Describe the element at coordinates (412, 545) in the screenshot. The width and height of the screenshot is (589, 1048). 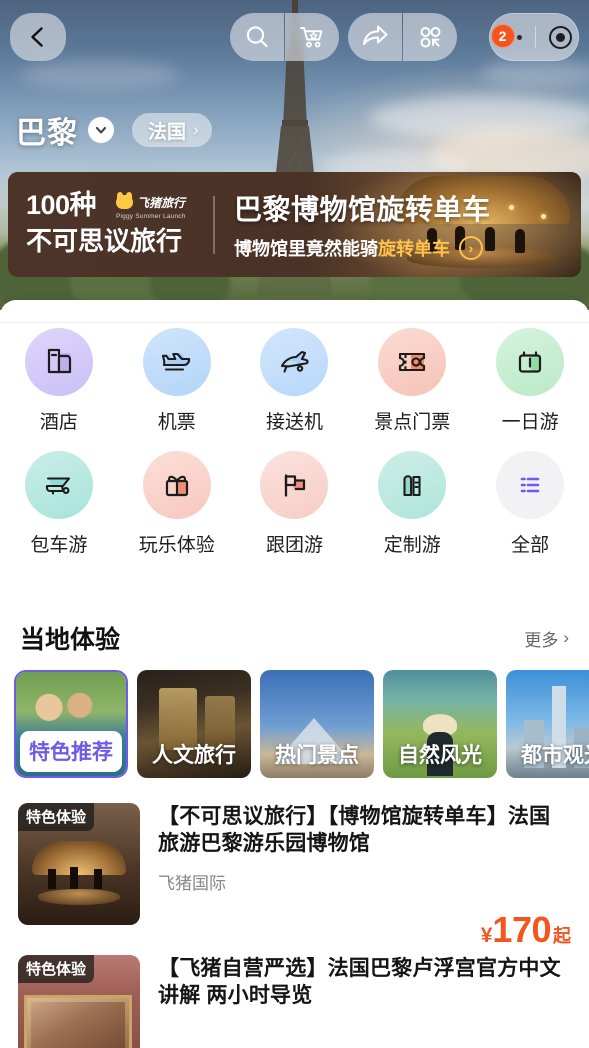
I see `grid-label: 定制游` at that location.